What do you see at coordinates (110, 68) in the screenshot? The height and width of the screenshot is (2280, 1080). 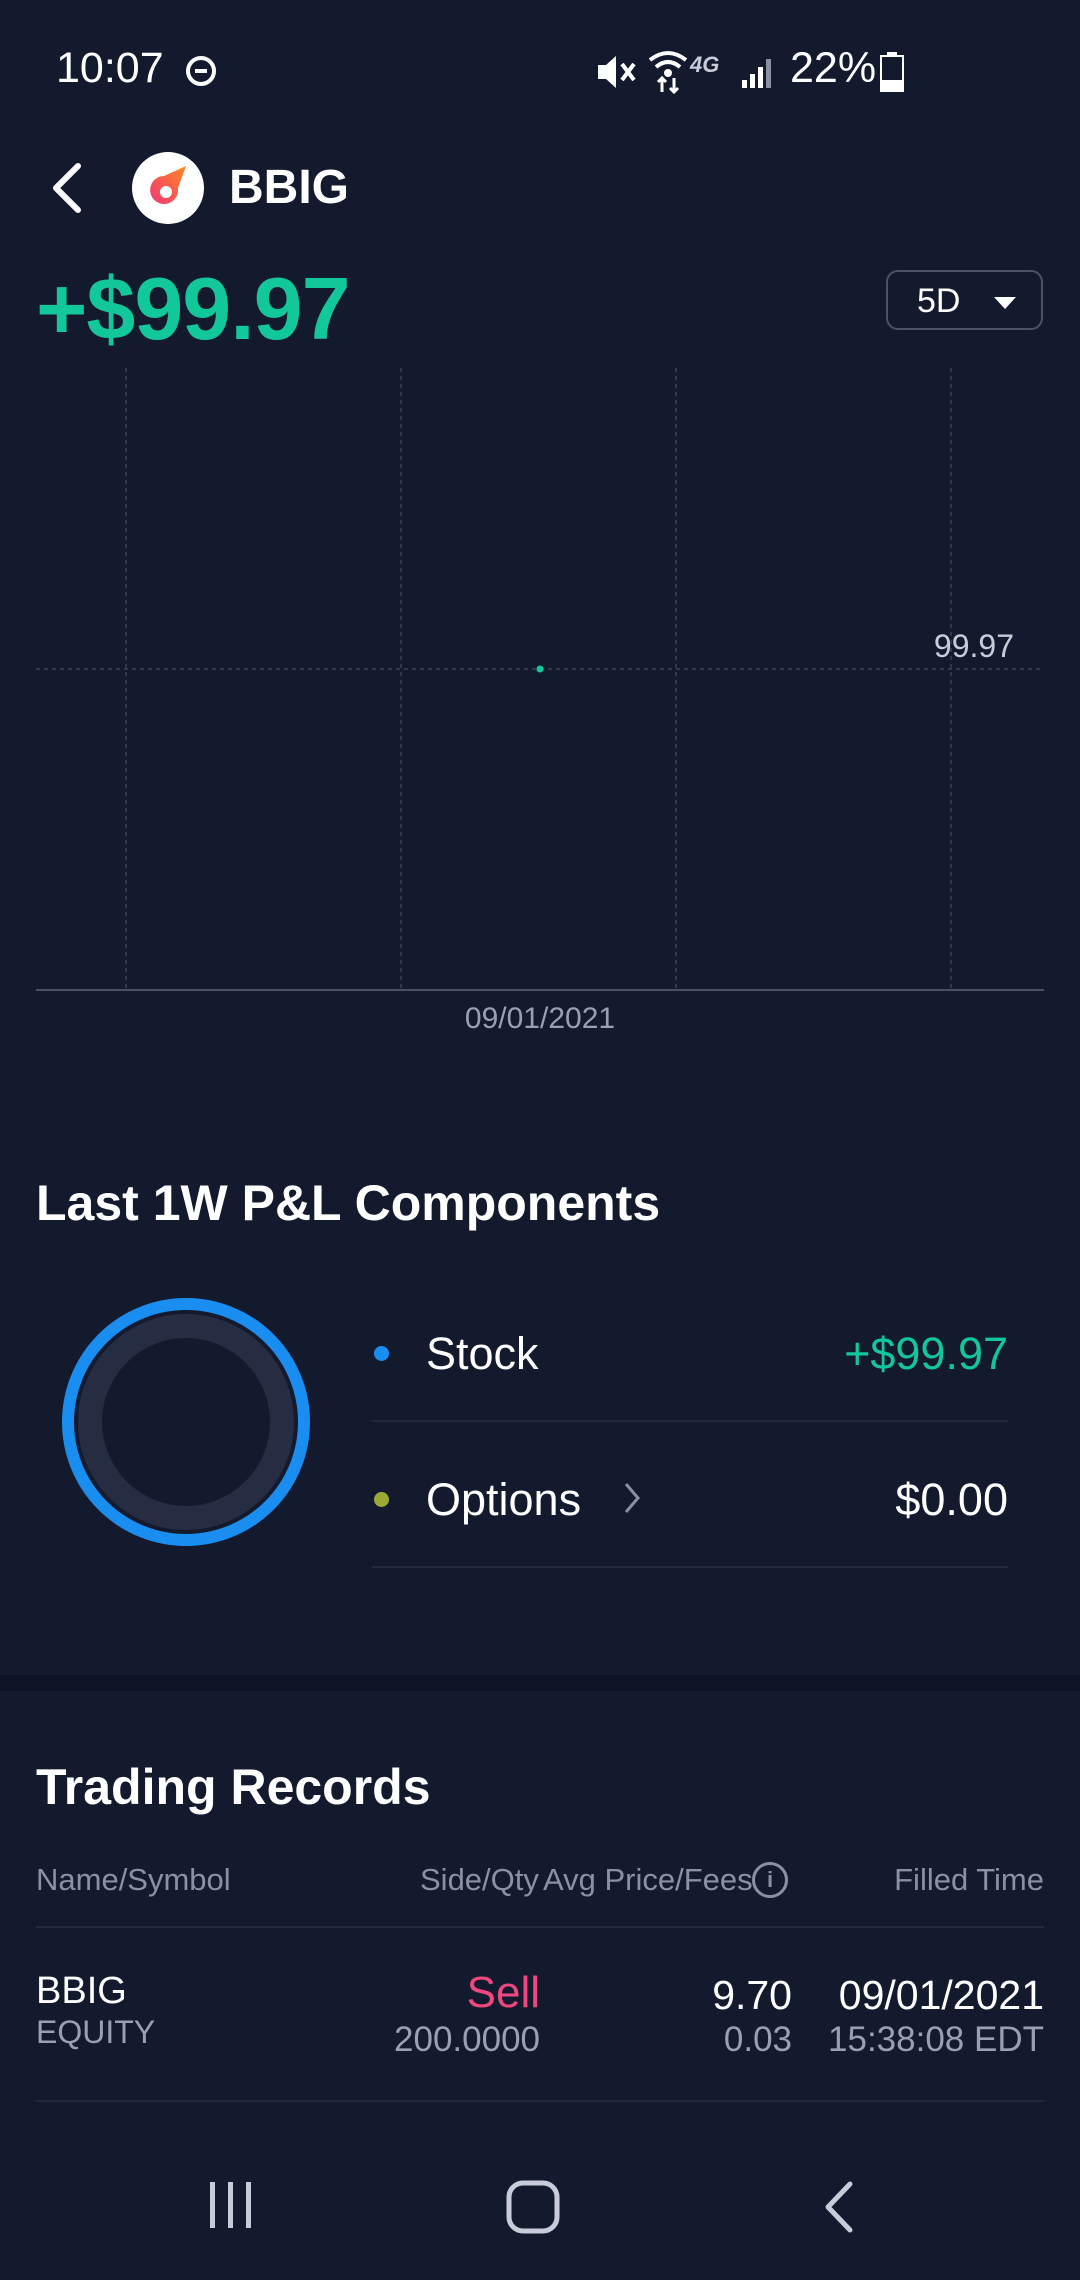 I see `status-time: 10:07` at bounding box center [110, 68].